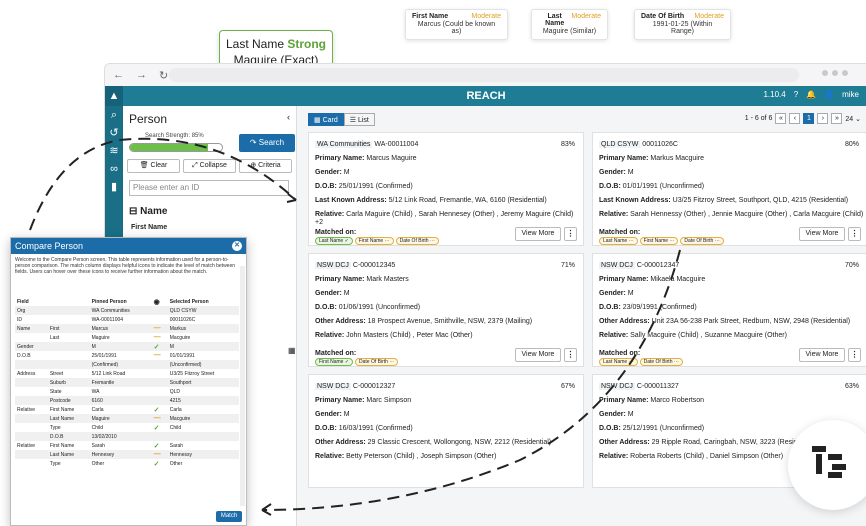  What do you see at coordinates (209, 166) in the screenshot?
I see `collapse-button: ⤢ Collapse` at bounding box center [209, 166].